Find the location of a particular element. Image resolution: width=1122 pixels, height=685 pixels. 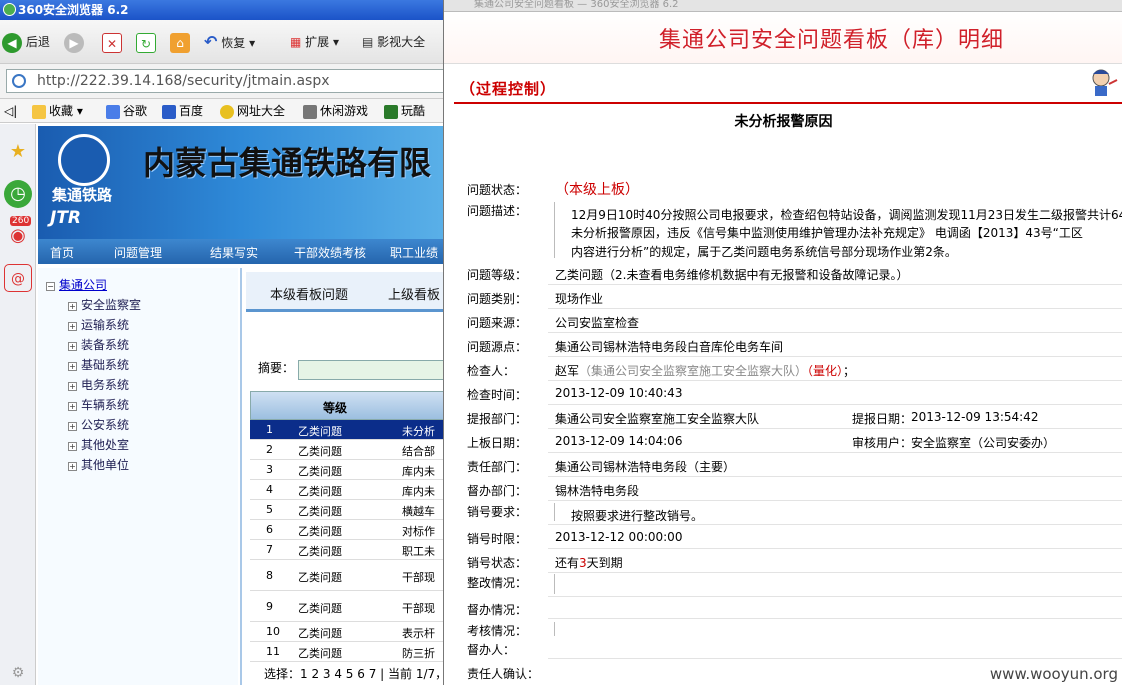

nav-staff: 职工业绩 is located at coordinates (414, 252).